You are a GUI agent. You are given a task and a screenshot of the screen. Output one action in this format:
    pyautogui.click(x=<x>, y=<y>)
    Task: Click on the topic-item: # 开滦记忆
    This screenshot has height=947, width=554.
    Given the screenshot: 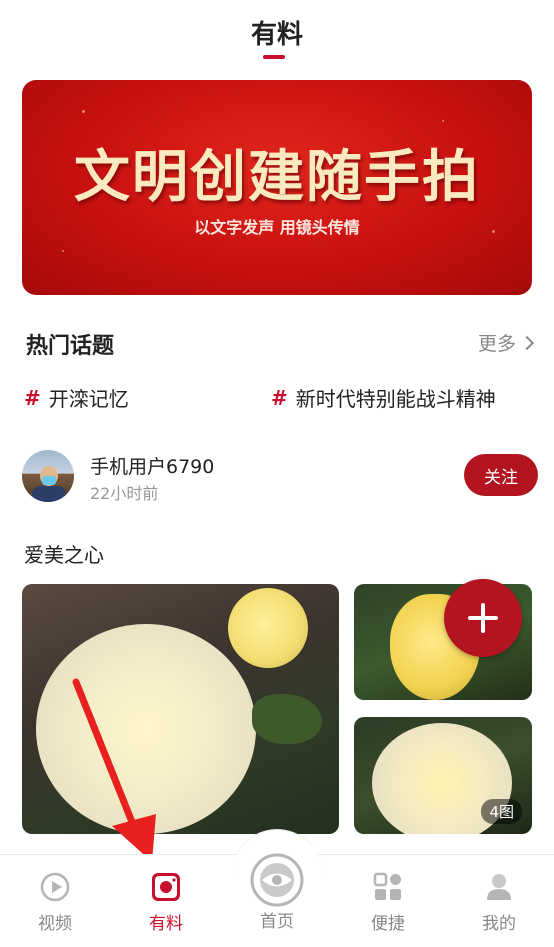 What is the action you would take?
    pyautogui.click(x=76, y=397)
    